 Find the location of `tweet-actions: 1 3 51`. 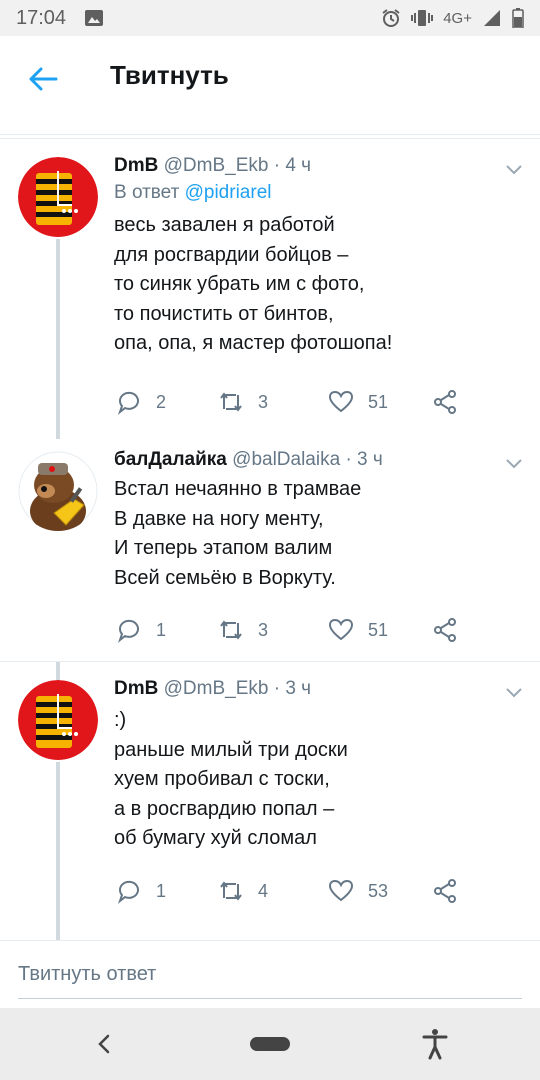

tweet-actions: 1 3 51 is located at coordinates (294, 632).